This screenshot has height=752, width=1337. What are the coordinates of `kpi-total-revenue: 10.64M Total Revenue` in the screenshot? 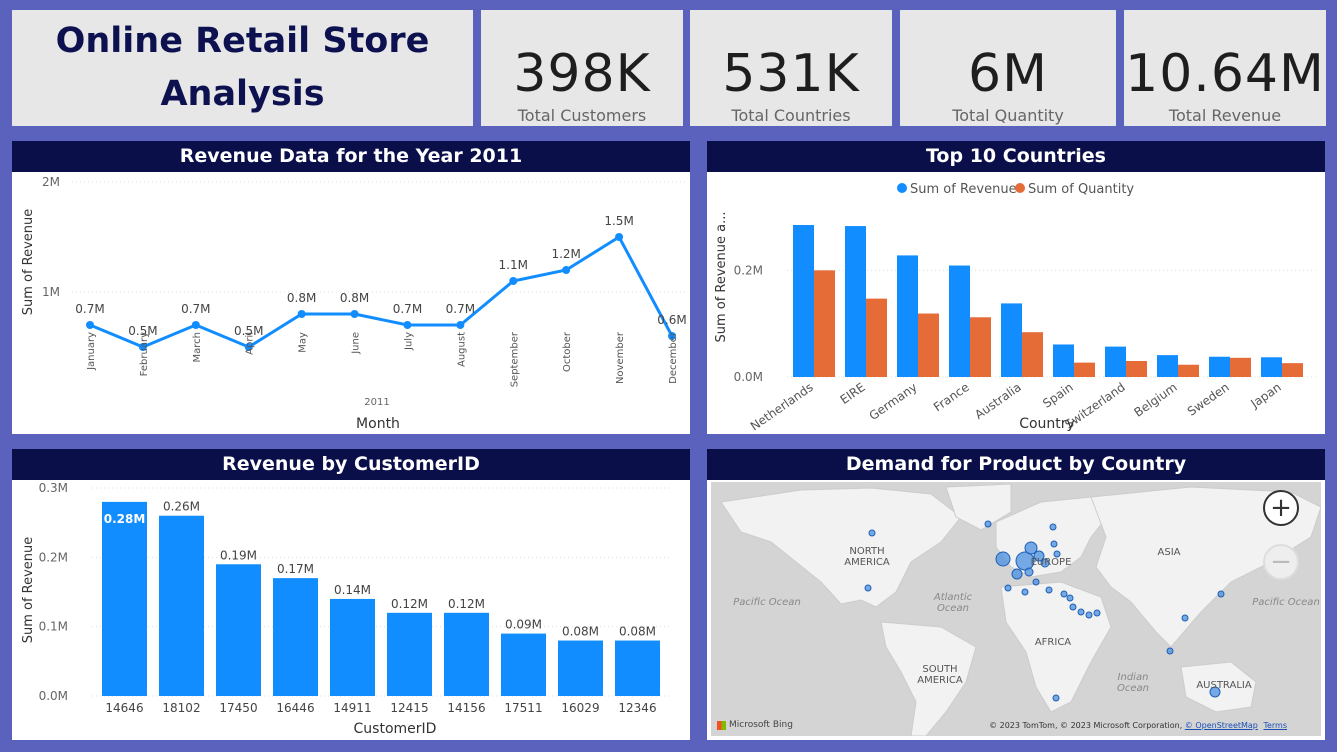 It's located at (1225, 68).